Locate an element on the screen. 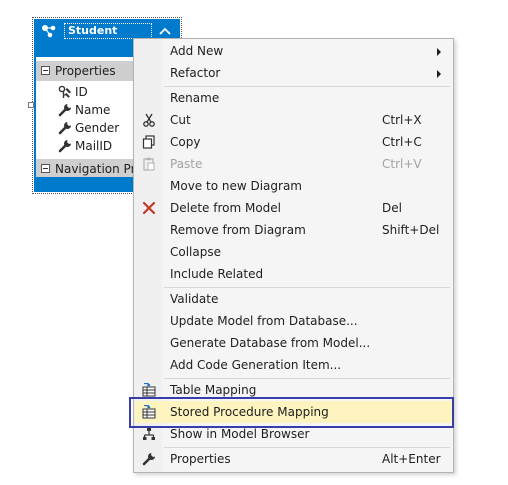 The height and width of the screenshot is (485, 508). menu-item-label: Rename is located at coordinates (195, 98).